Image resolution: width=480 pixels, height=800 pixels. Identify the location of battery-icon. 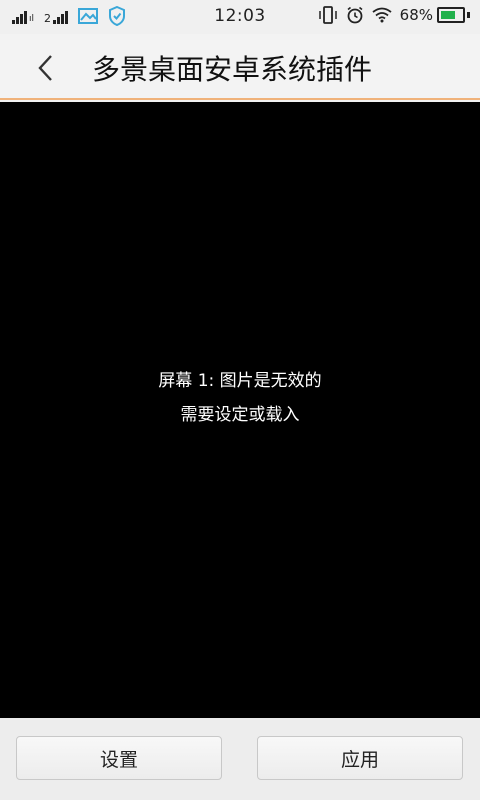
(451, 15).